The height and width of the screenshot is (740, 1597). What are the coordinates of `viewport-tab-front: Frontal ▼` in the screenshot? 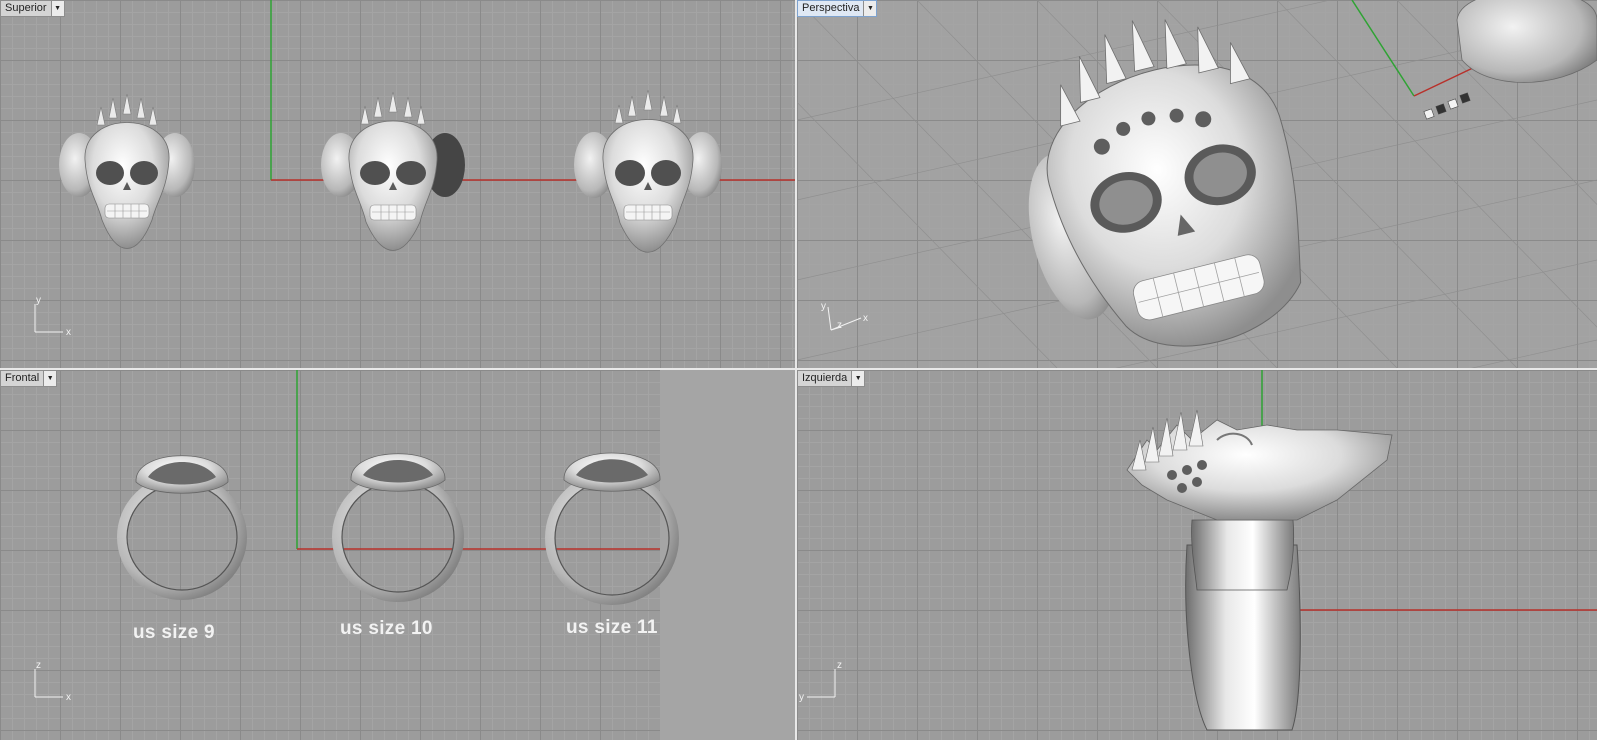 It's located at (29, 378).